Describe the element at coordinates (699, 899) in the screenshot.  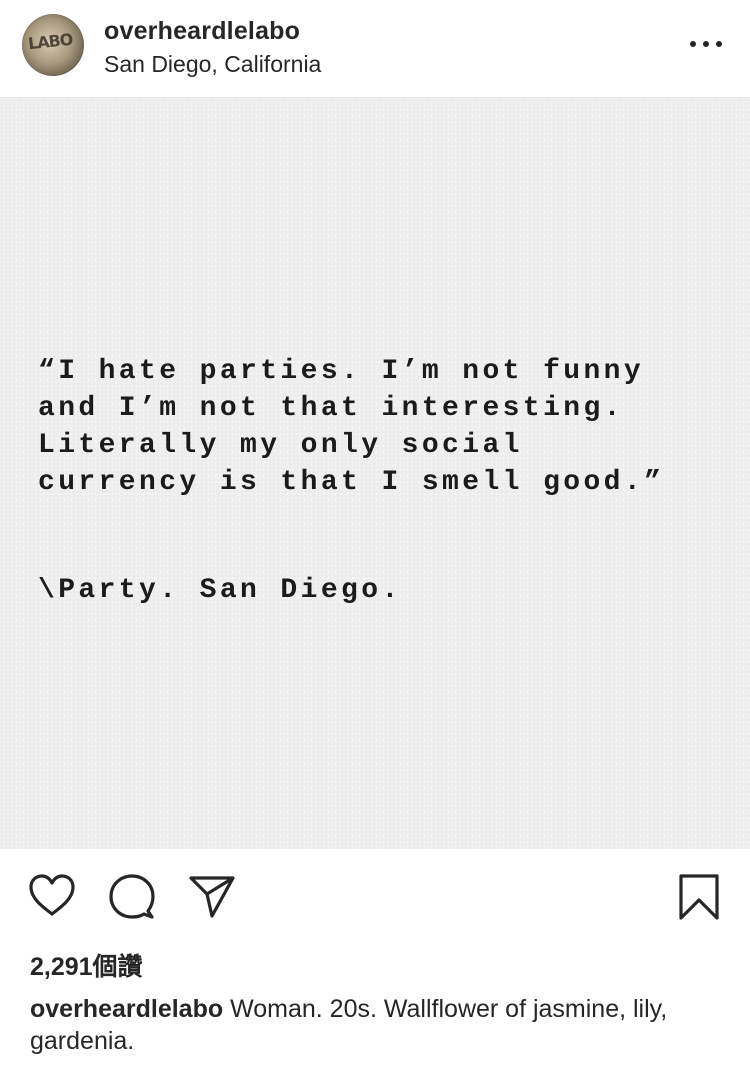
I see `bookmark-icon` at that location.